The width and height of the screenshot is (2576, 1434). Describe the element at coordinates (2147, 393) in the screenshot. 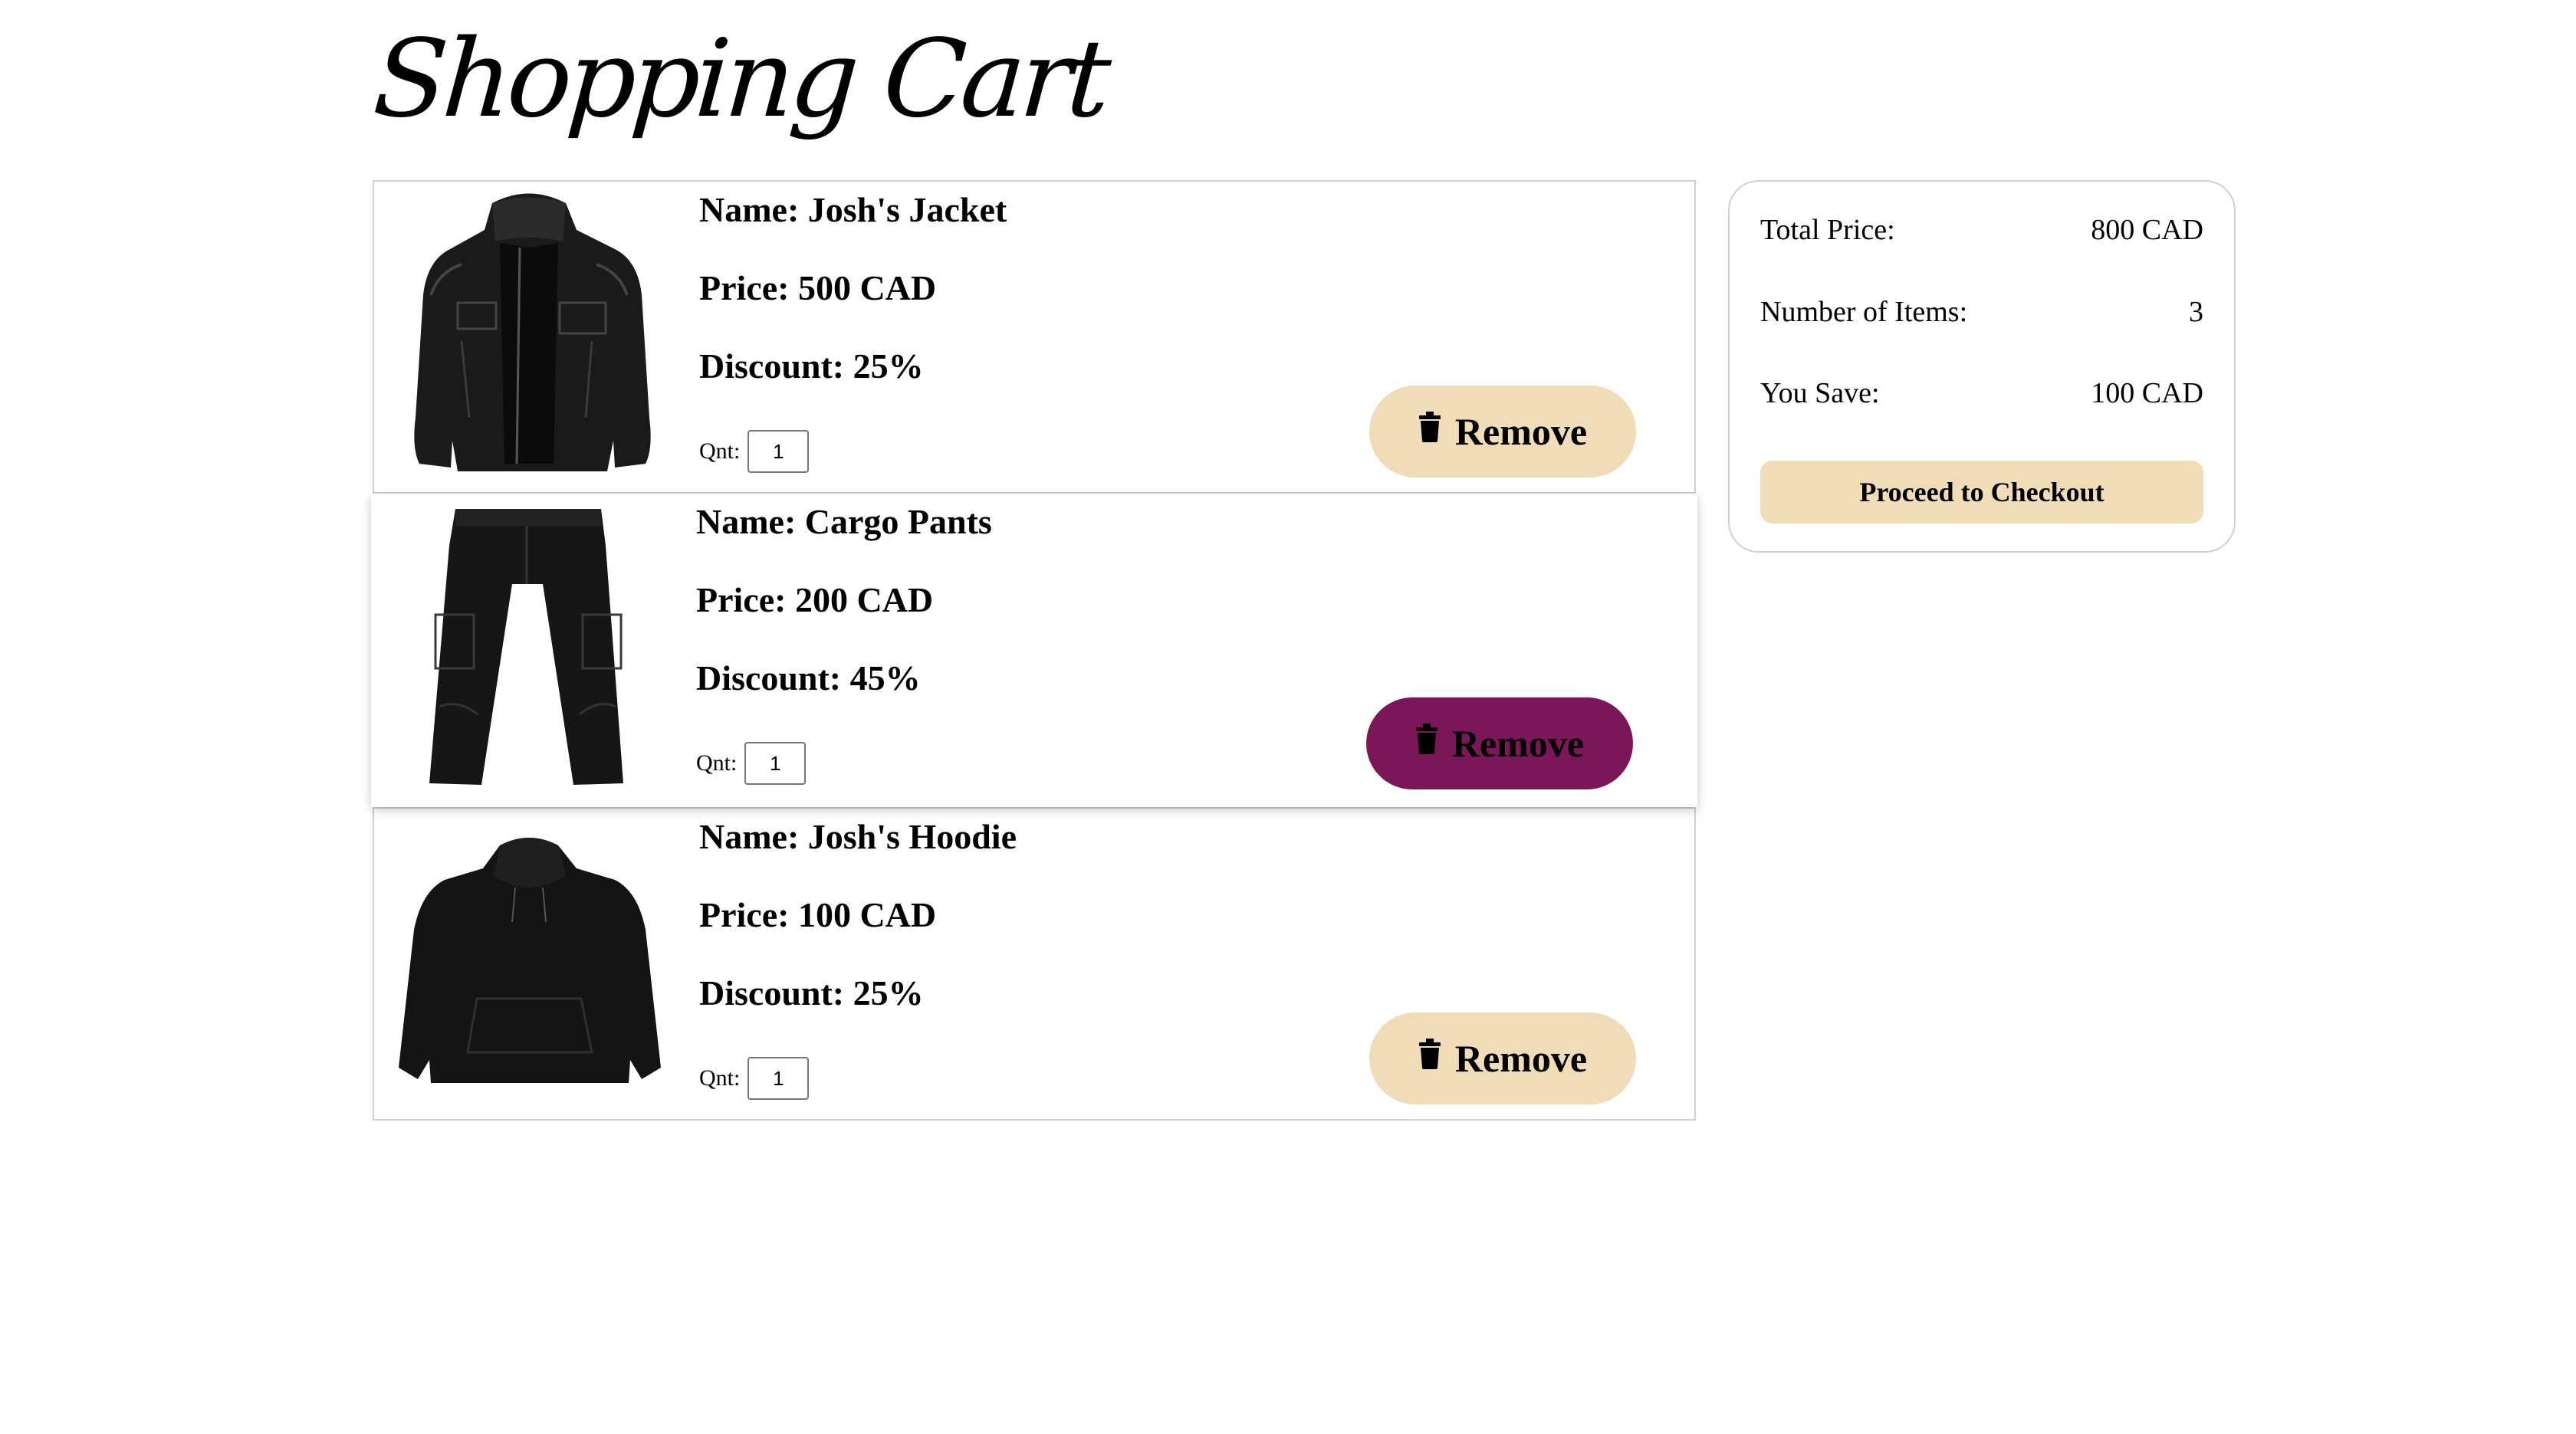

I see `savings-value: 100 CAD` at that location.